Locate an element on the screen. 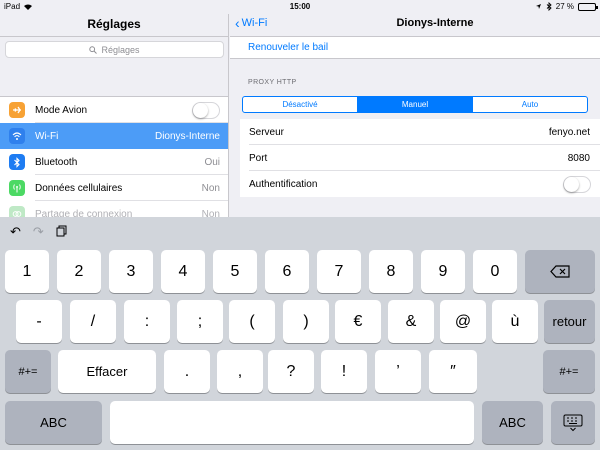  key-8: 8 is located at coordinates (391, 271).